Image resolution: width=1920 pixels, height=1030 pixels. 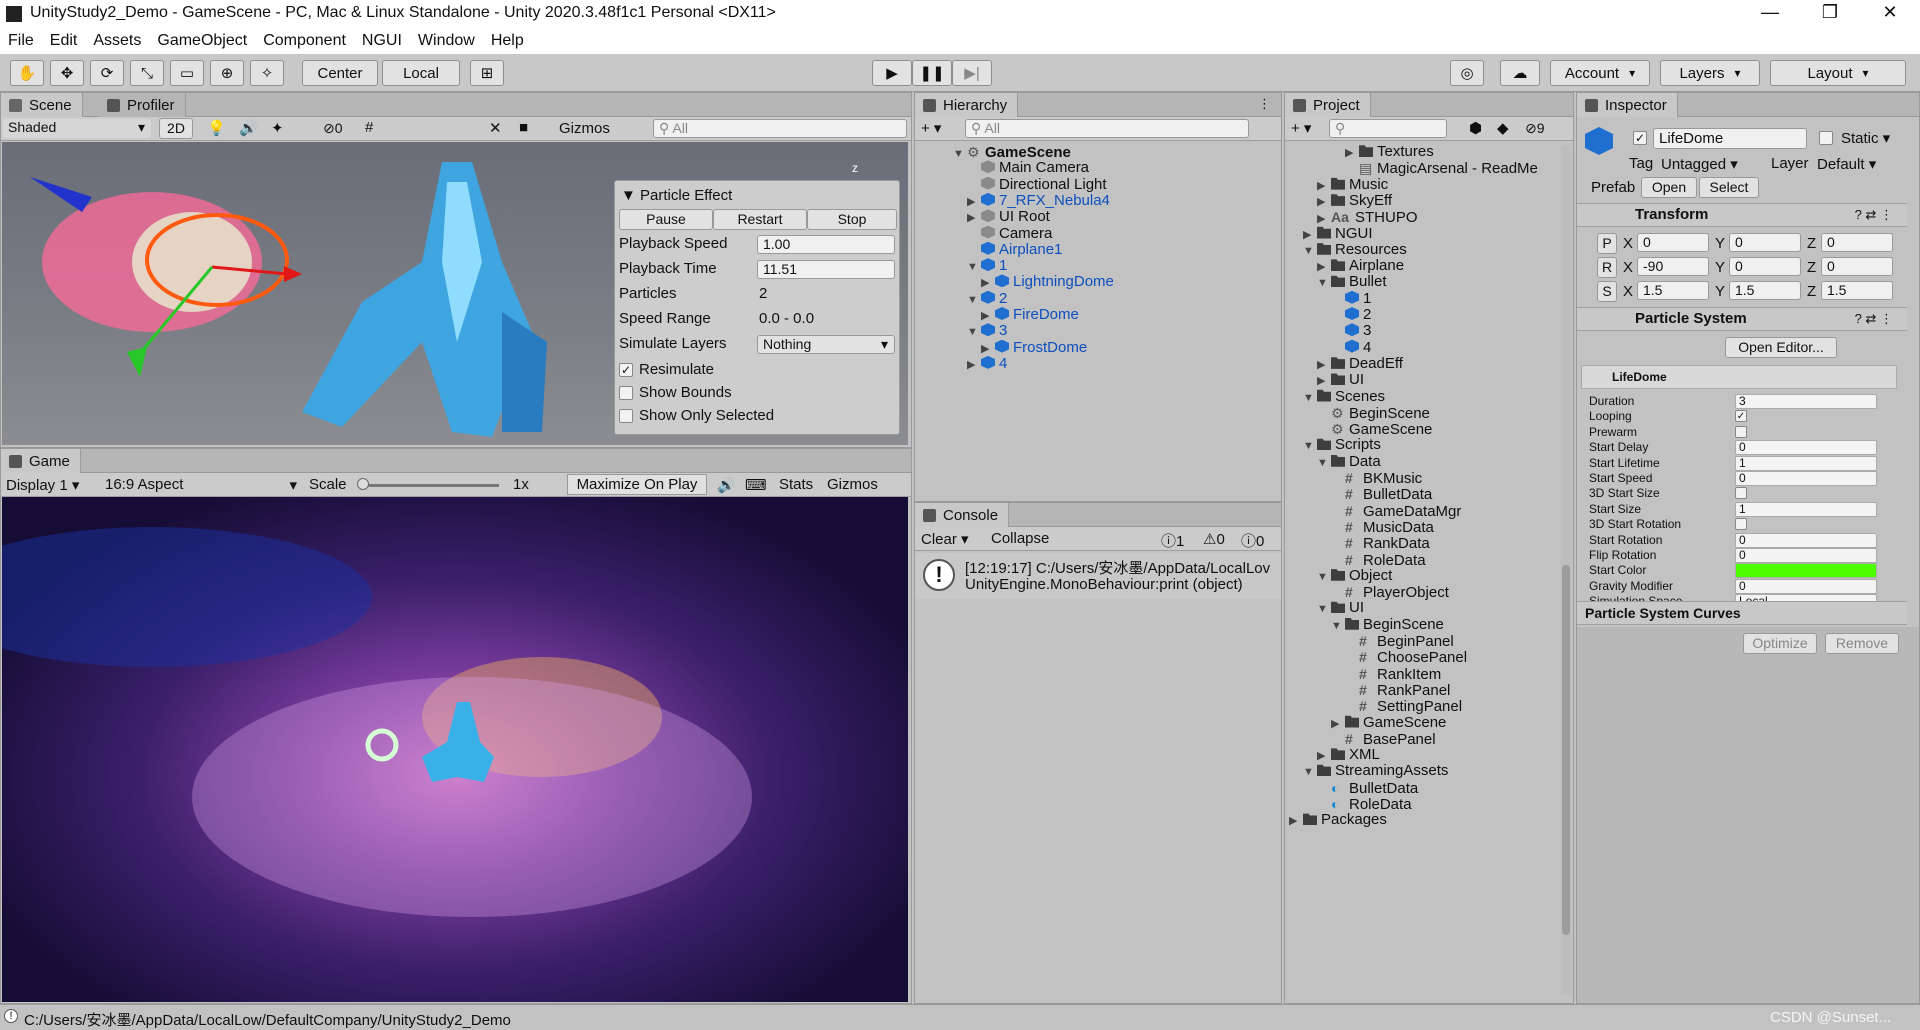 I want to click on scale-slider, so click(x=429, y=485).